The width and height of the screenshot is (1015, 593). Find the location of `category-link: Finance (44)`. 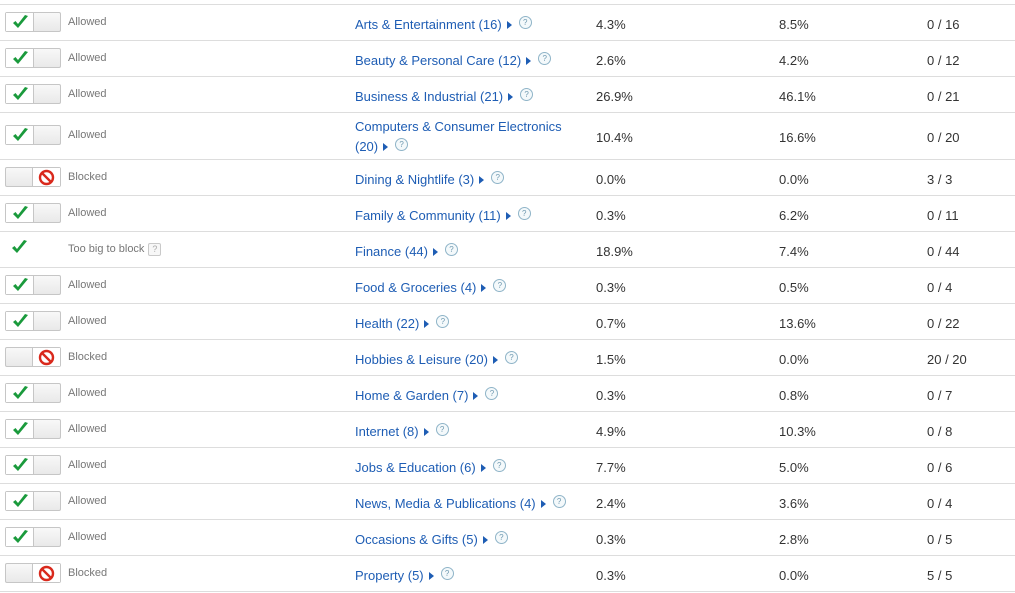

category-link: Finance (44) is located at coordinates (391, 251).